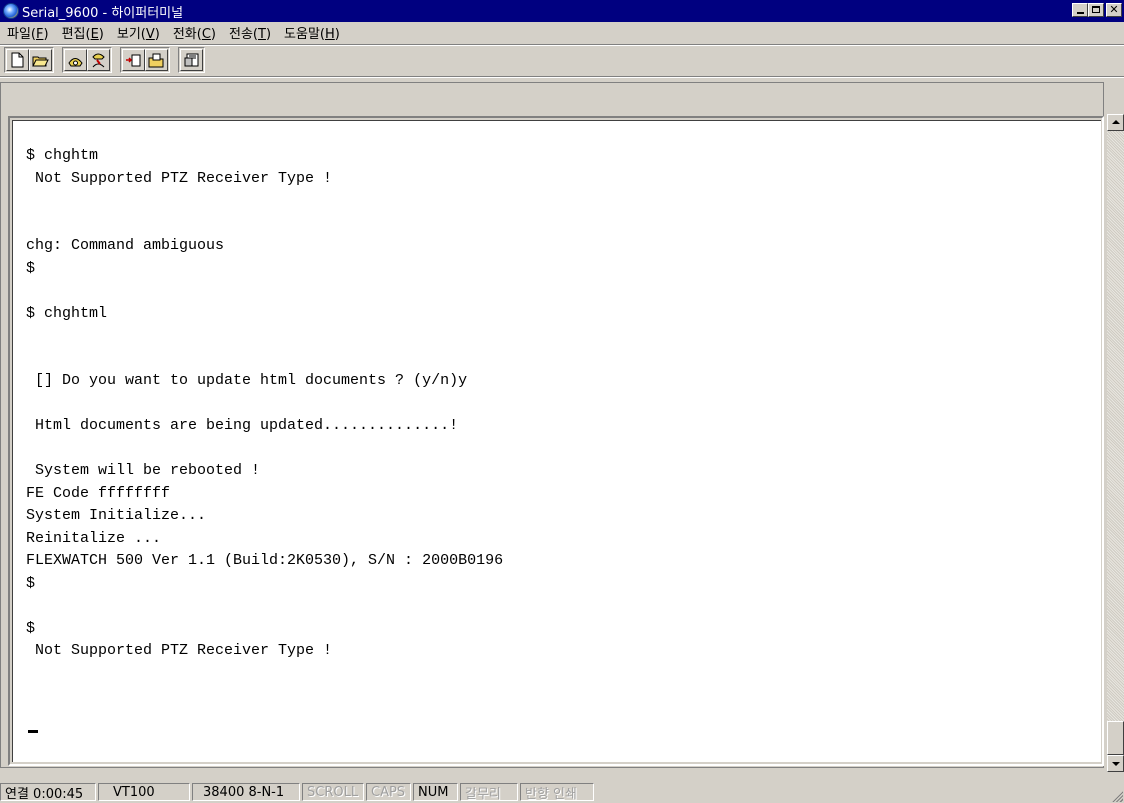 This screenshot has width=1124, height=803. Describe the element at coordinates (103, 13) in the screenshot. I see `window-title: Serial_9600 - 하이퍼터미널` at that location.